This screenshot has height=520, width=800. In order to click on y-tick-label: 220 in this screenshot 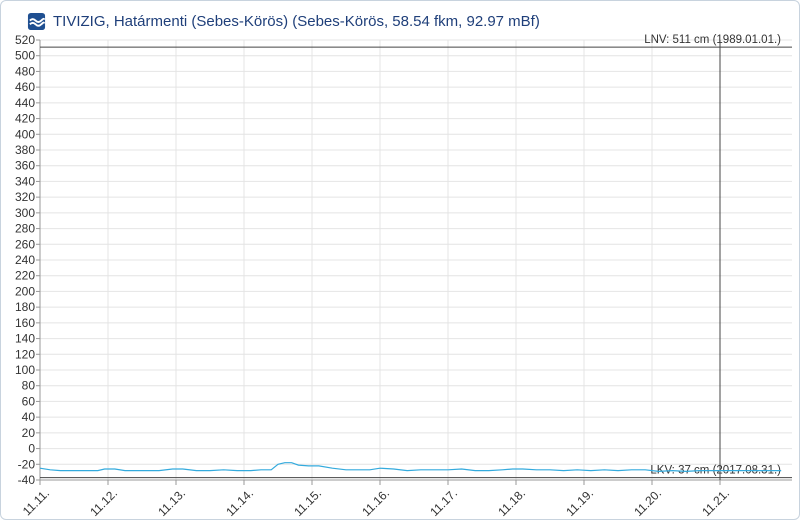, I will do `click(25, 276)`.